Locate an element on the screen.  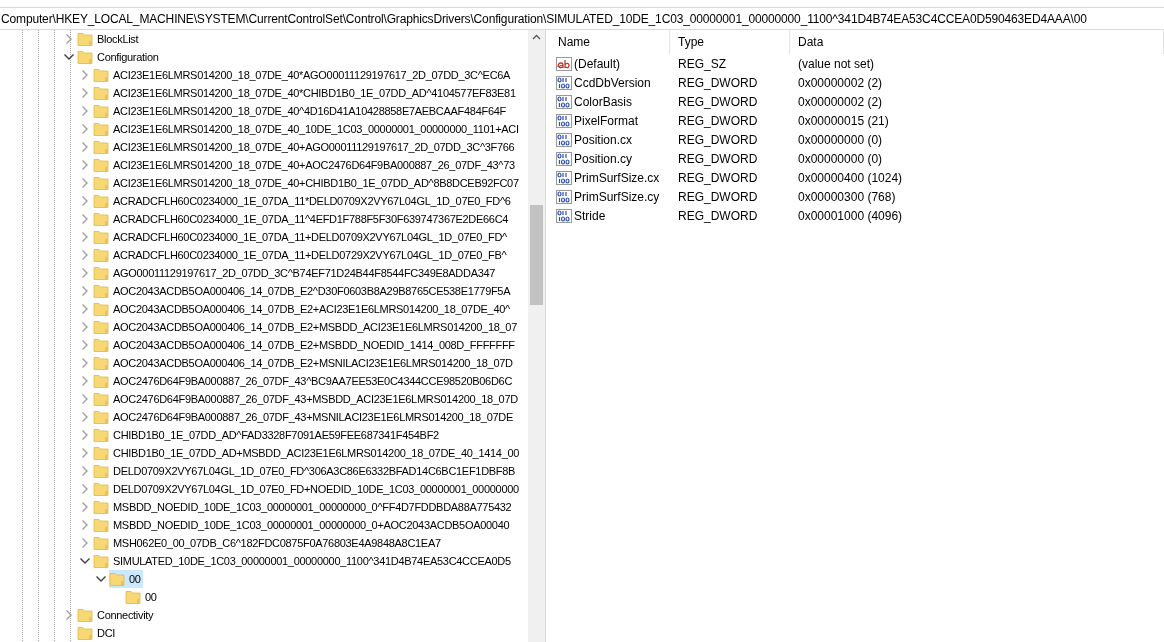
value-name: ColorBasis is located at coordinates (603, 101).